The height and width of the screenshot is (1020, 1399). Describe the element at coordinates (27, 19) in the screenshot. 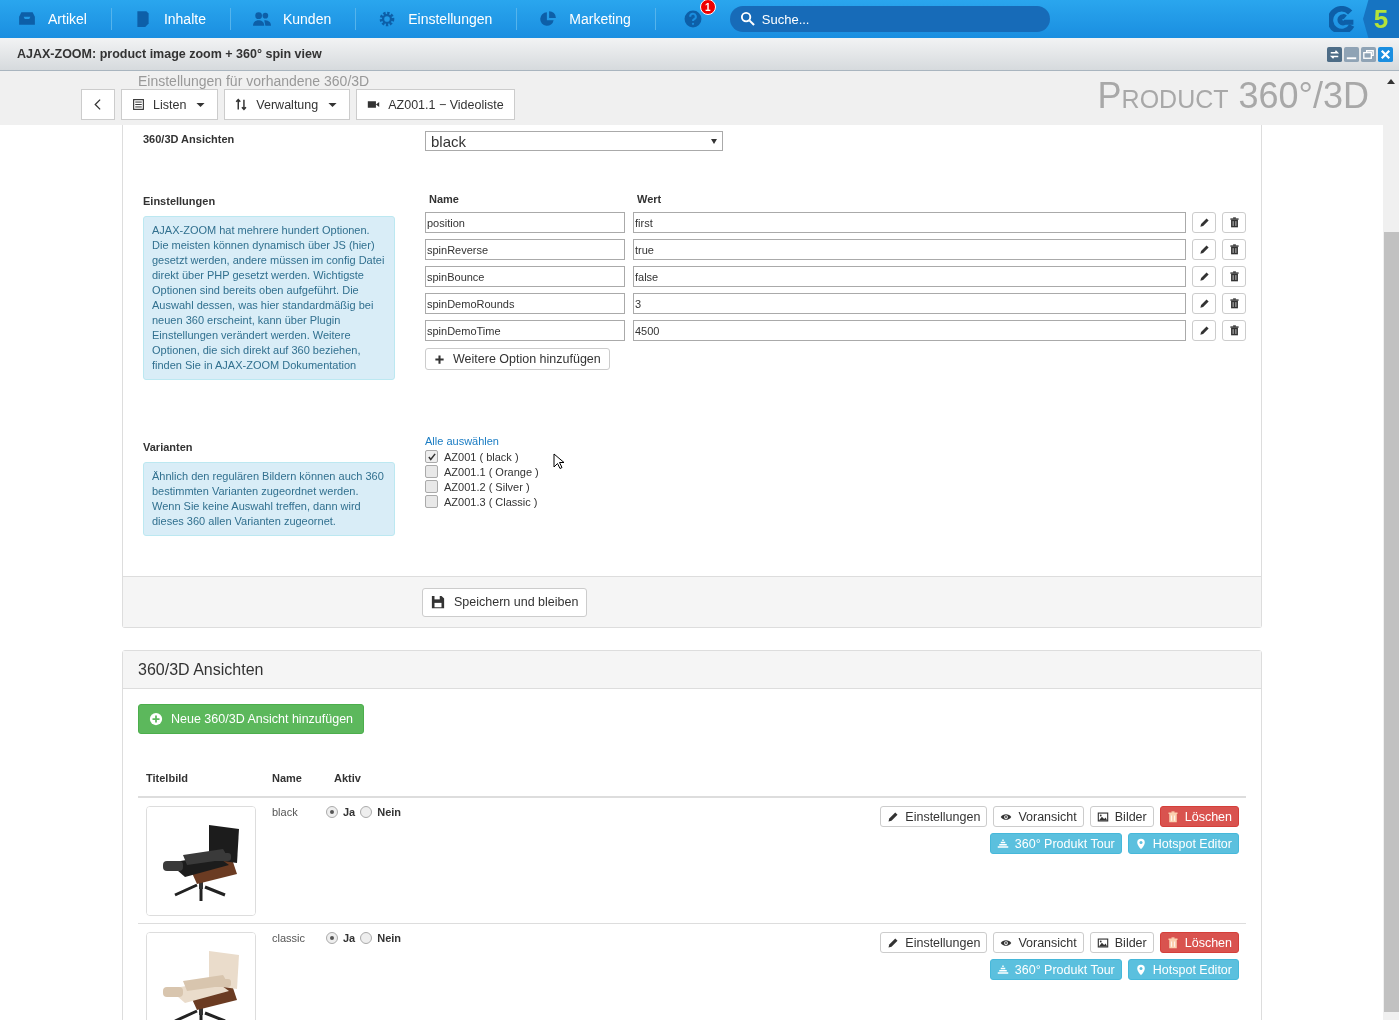

I see `tray-icon` at that location.